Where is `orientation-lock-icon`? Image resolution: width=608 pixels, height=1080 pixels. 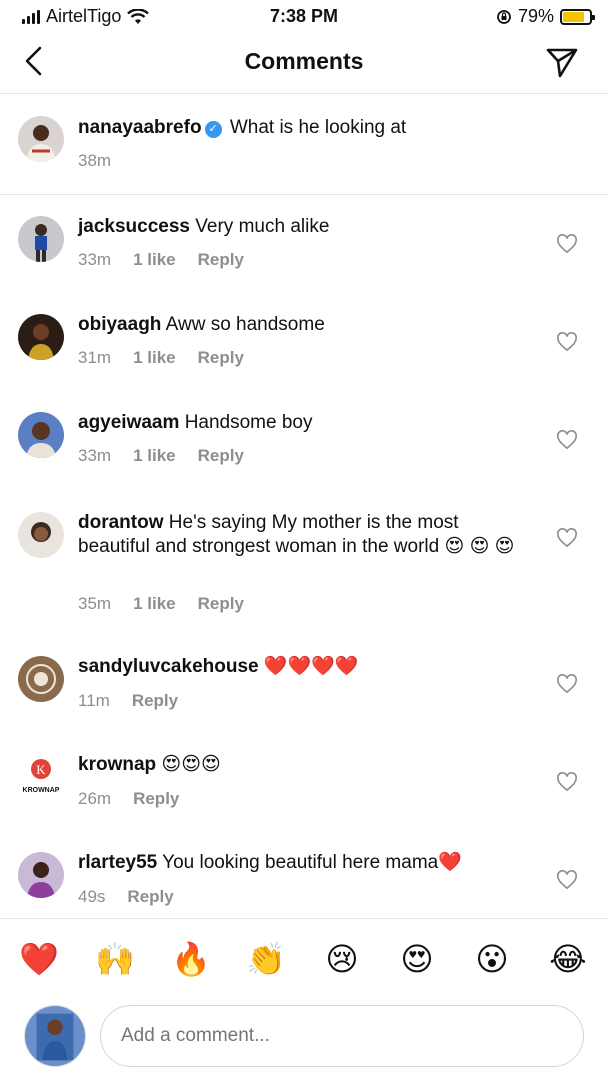
orientation-lock-icon is located at coordinates (504, 16).